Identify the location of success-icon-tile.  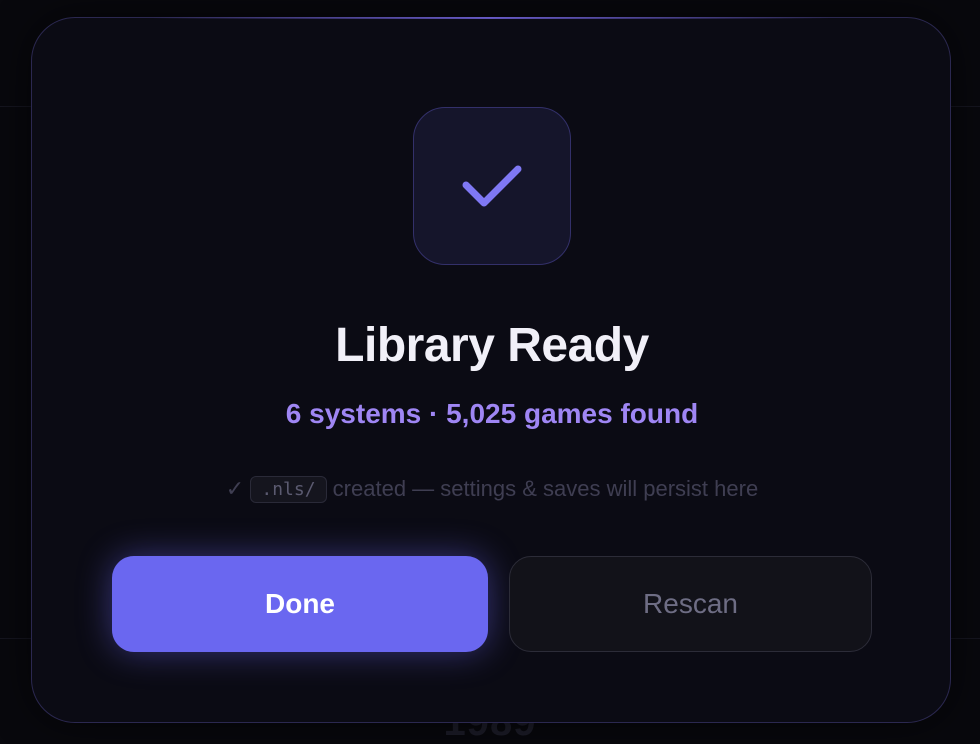
(492, 186).